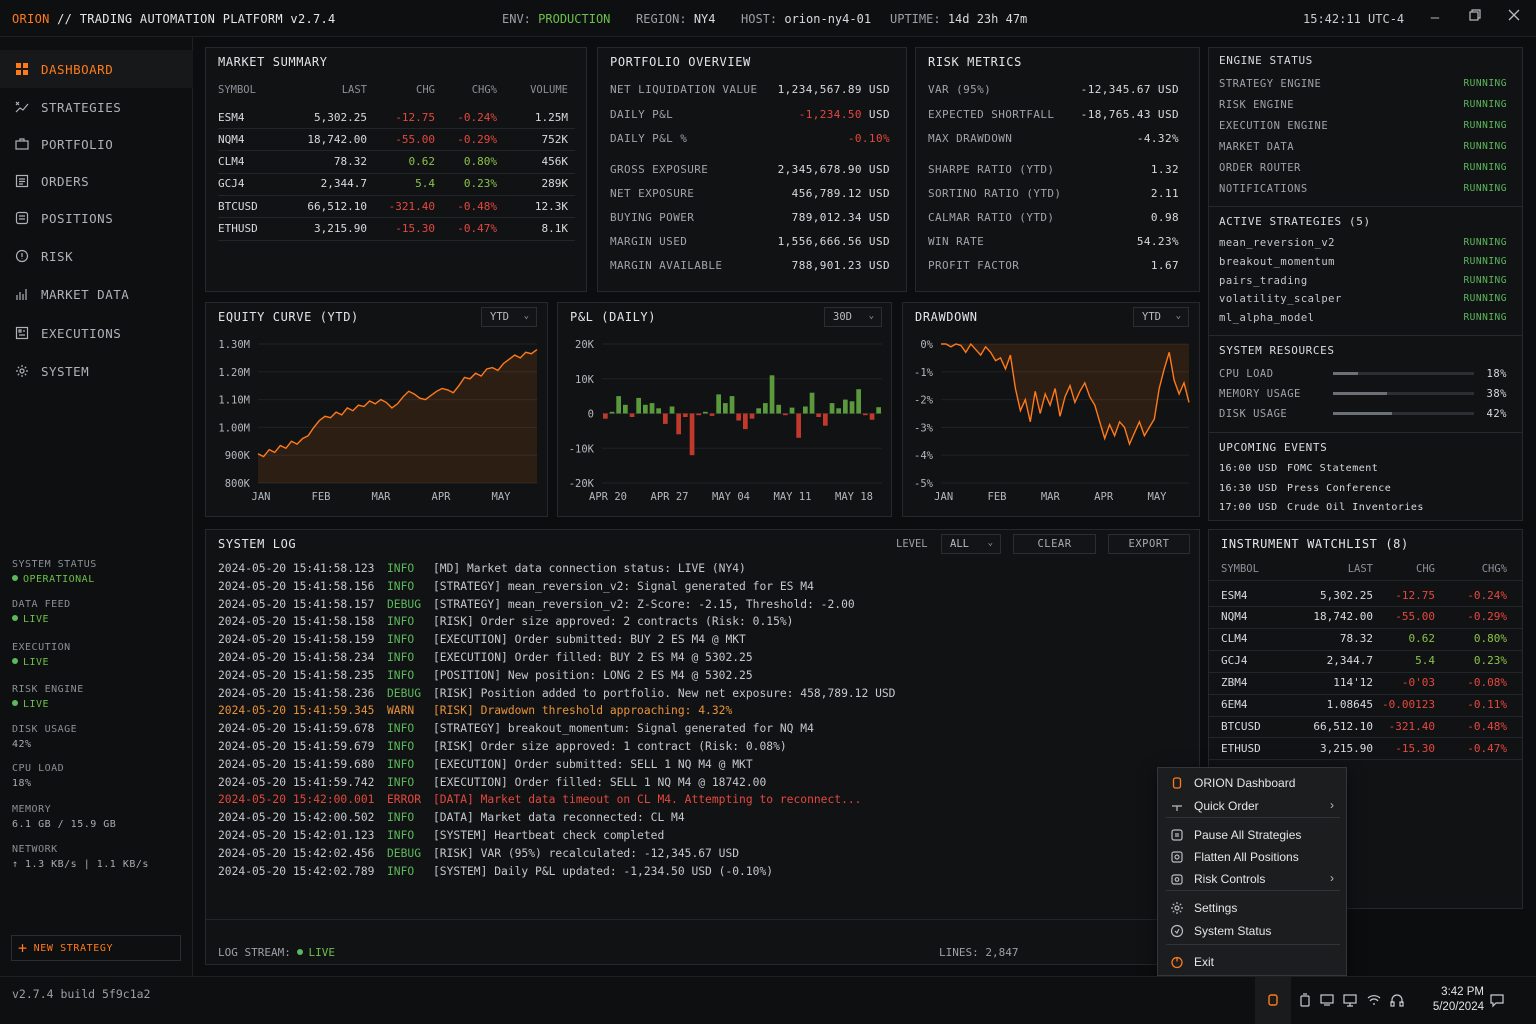  What do you see at coordinates (1053, 89) in the screenshot?
I see `metric-row: VAR (95%) -12,345.67 USD` at bounding box center [1053, 89].